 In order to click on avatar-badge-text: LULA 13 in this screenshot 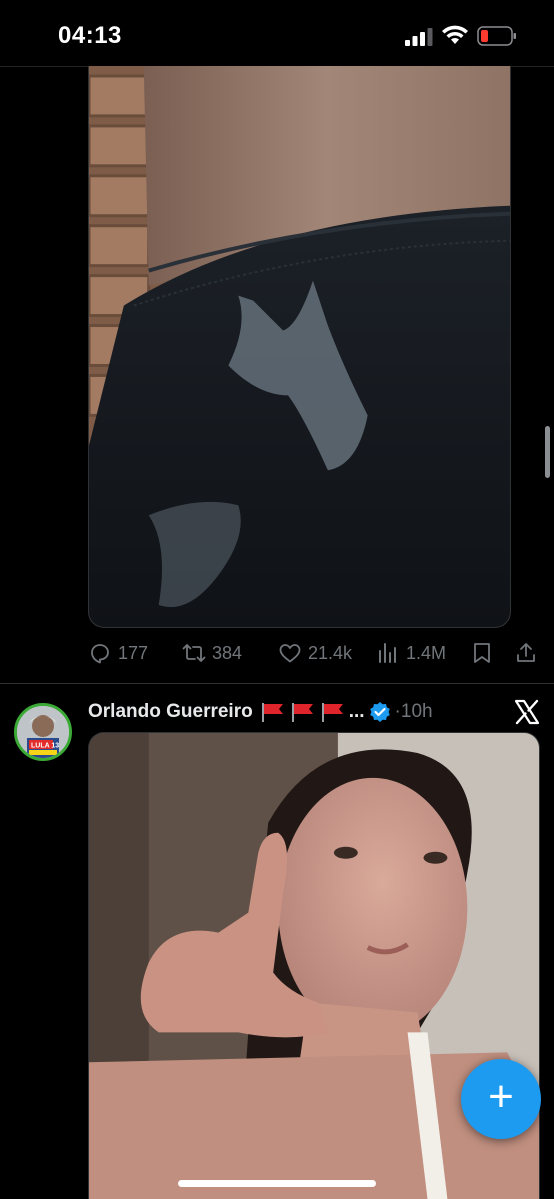, I will do `click(45, 746)`.